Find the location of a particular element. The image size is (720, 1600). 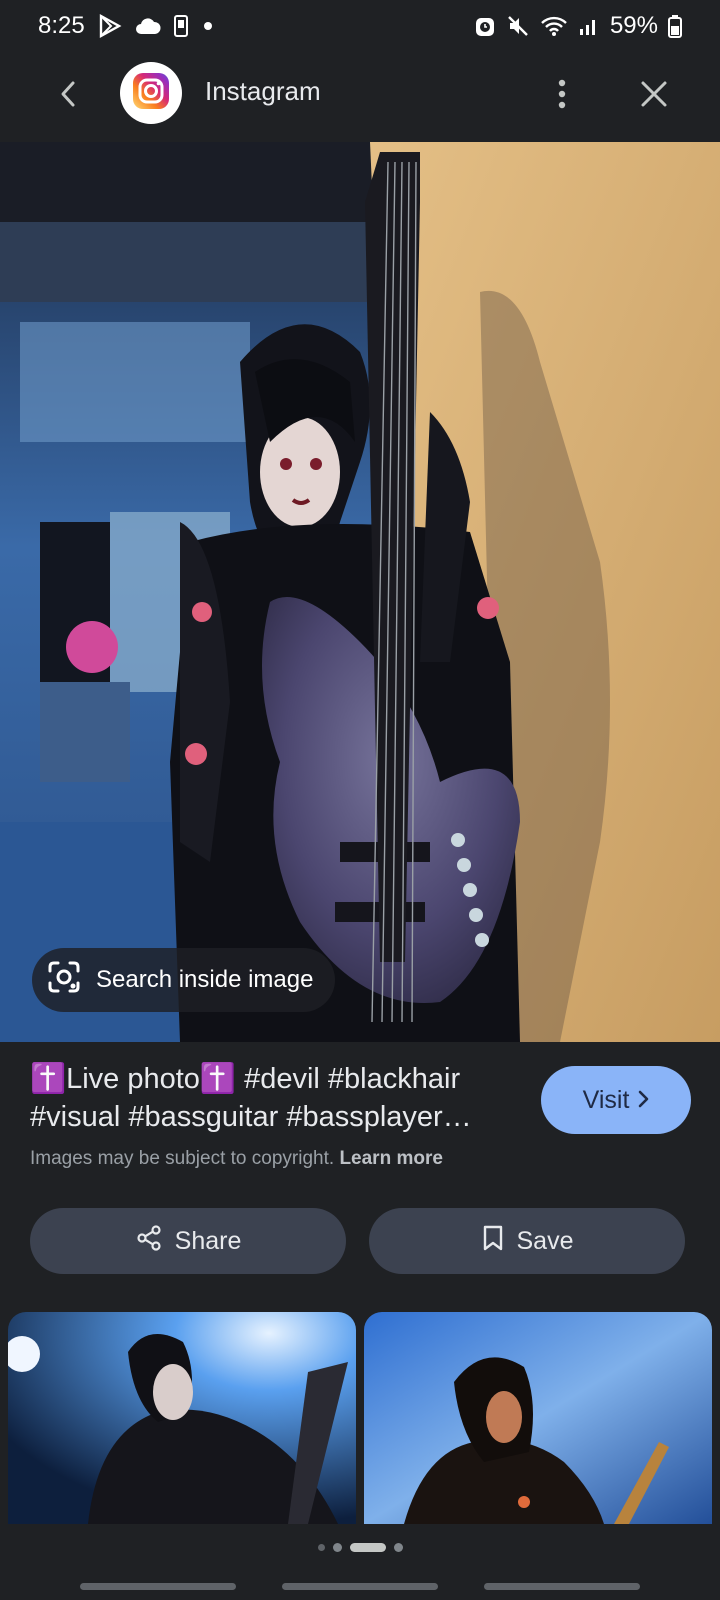

save-label: Save is located at coordinates (545, 1240).